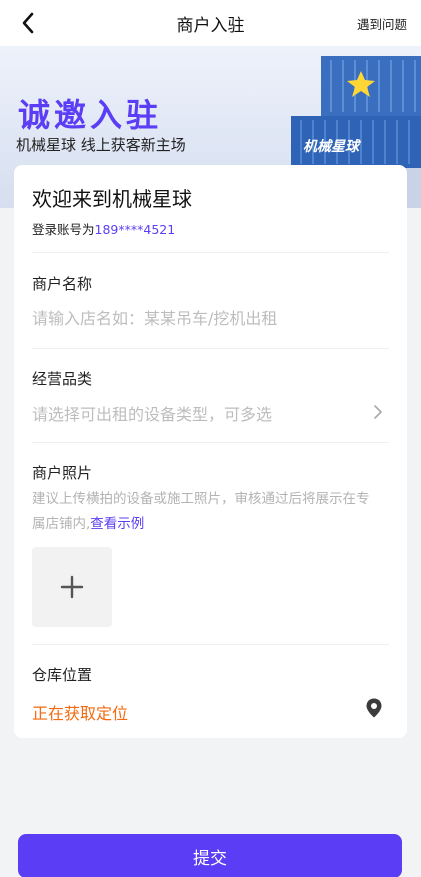 This screenshot has height=877, width=421. I want to click on location-label: 仓库位置, so click(62, 675).